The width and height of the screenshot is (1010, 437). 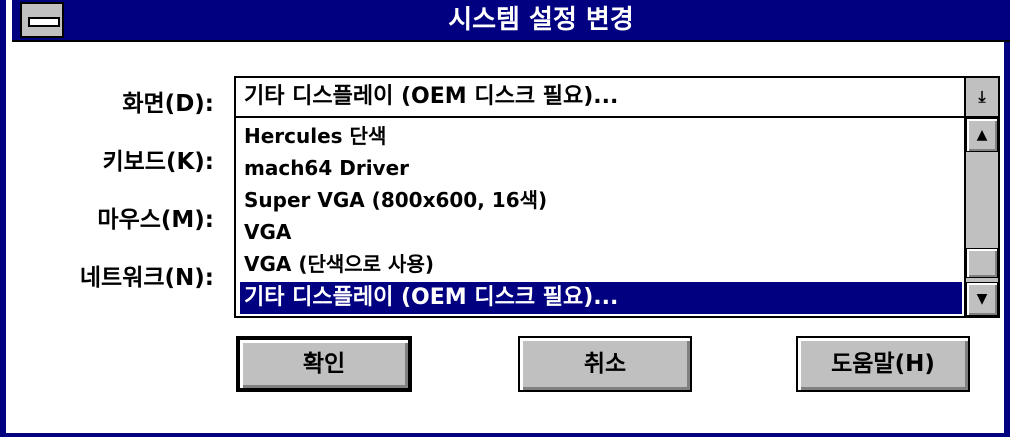 I want to click on title-bar: 시스템 설정 변경, so click(x=511, y=21).